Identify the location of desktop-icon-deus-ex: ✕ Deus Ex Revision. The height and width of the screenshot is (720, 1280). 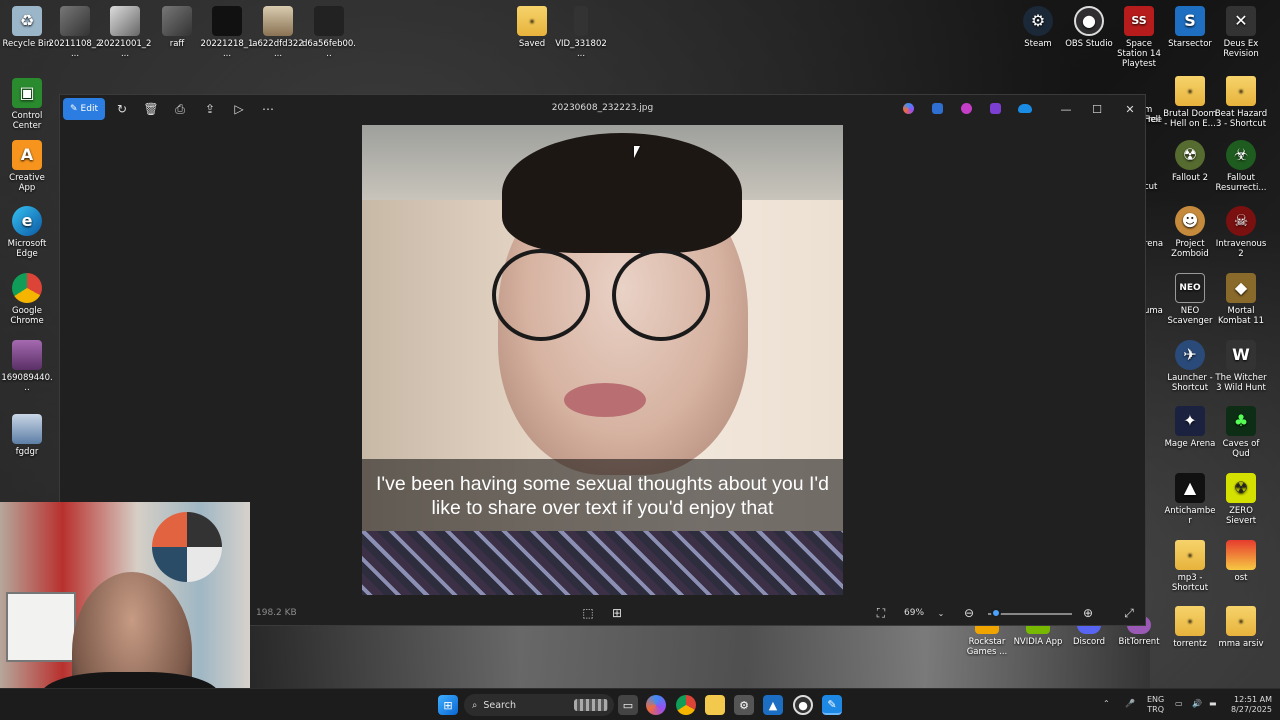
(1241, 32).